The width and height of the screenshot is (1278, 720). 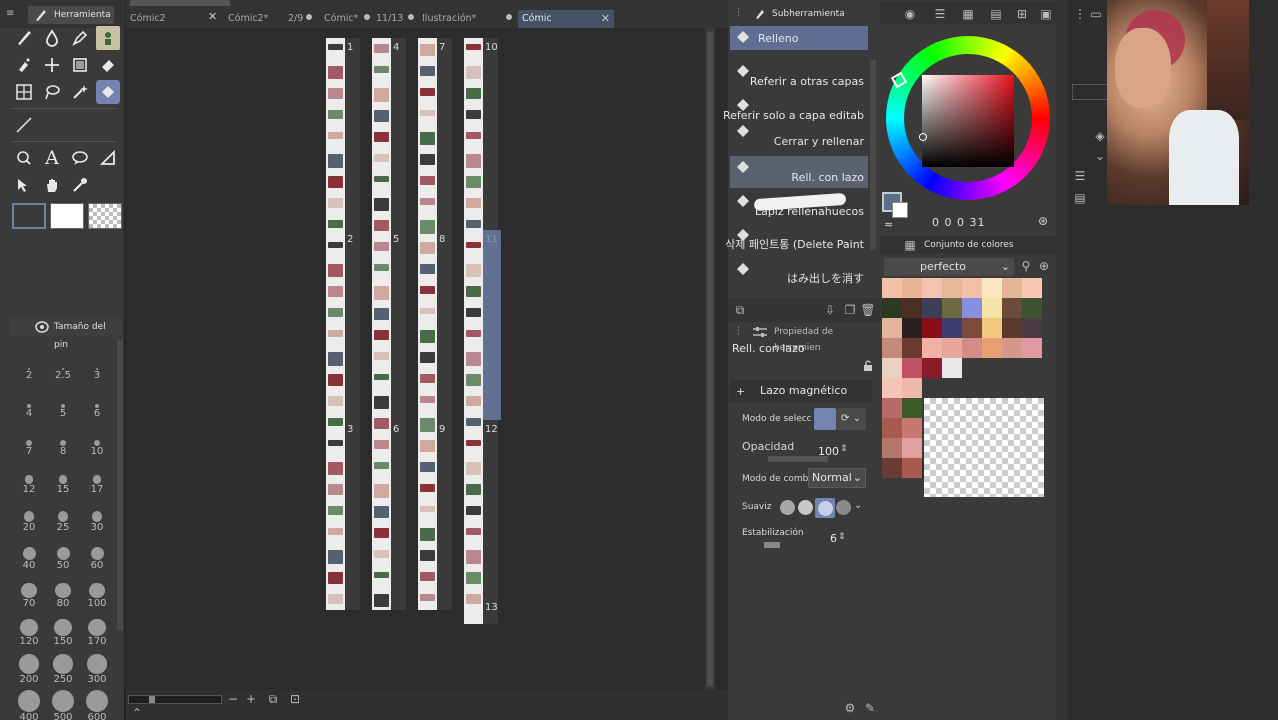 What do you see at coordinates (29, 520) in the screenshot?
I see `brush-size-option: 20` at bounding box center [29, 520].